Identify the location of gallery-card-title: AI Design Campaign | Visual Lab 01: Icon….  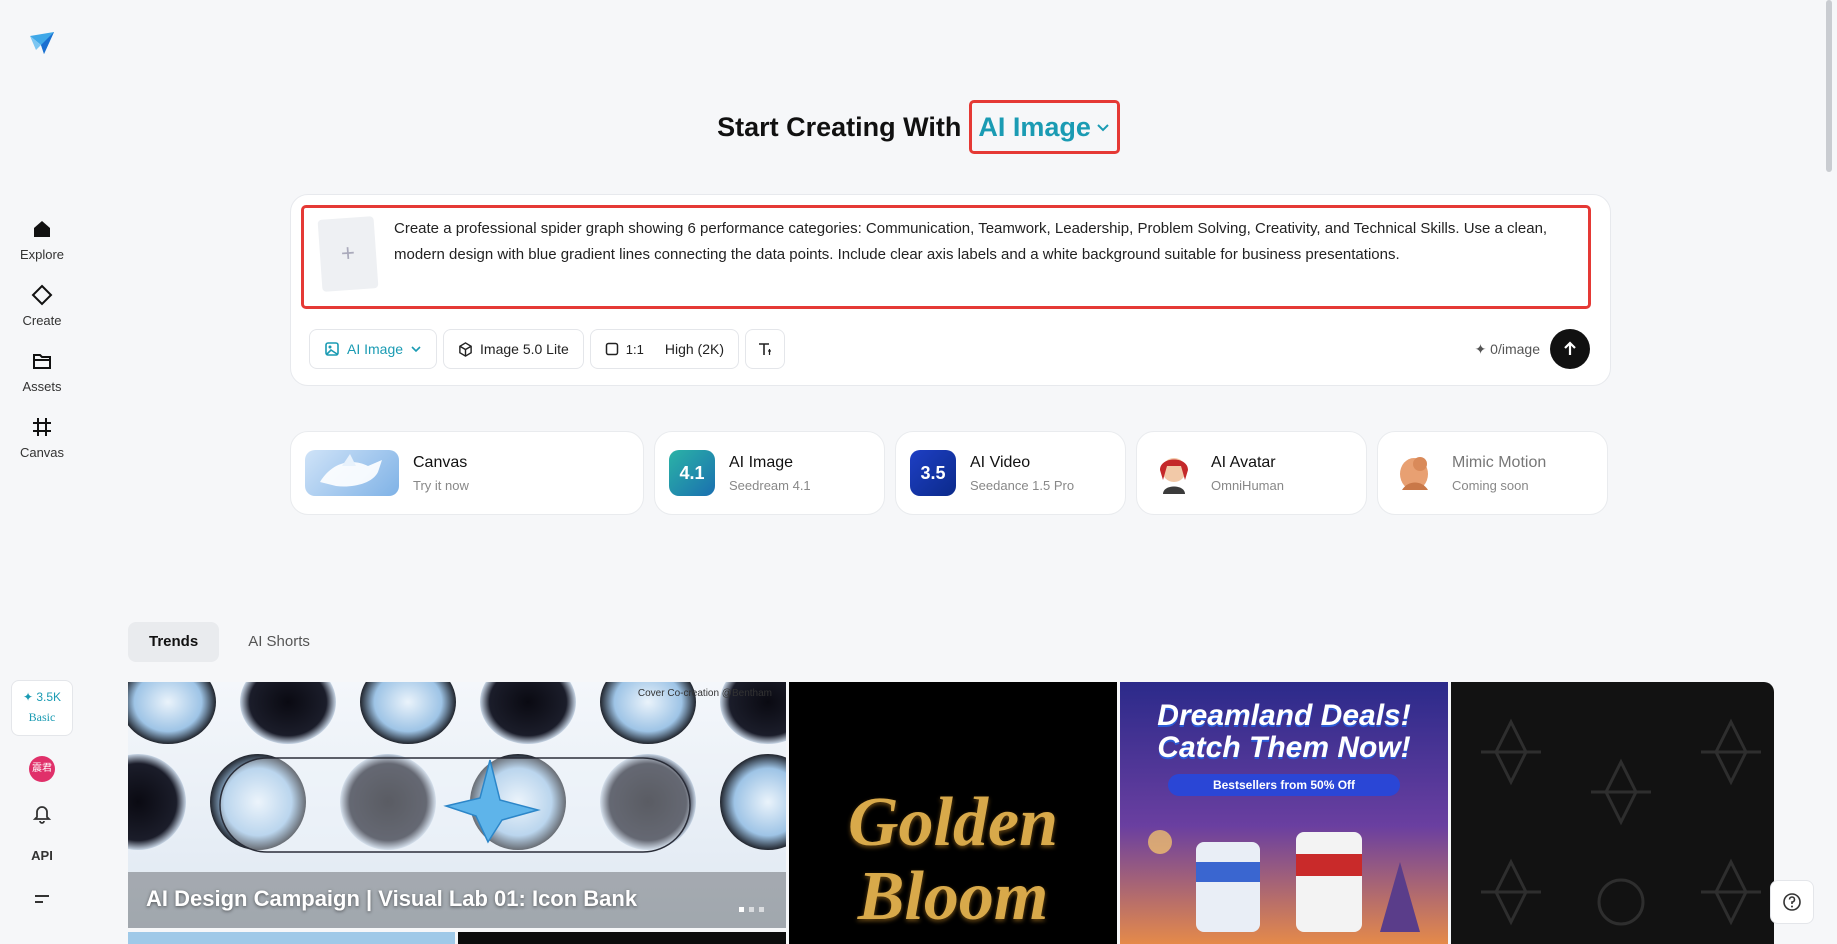
(392, 898).